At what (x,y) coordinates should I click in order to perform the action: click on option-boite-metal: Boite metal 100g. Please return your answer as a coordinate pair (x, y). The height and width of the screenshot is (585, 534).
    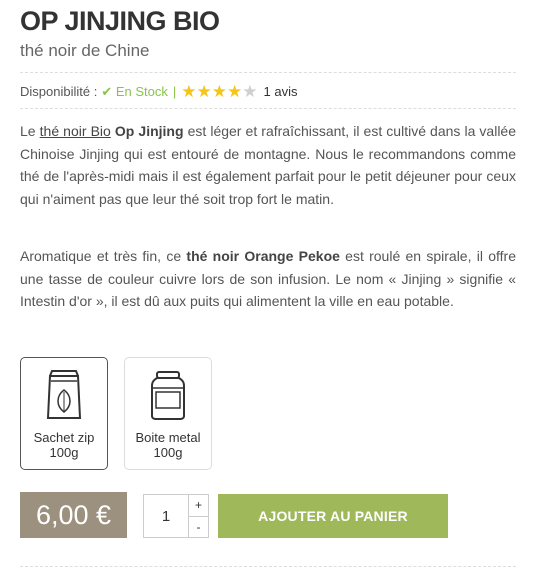
    Looking at the image, I should click on (168, 413).